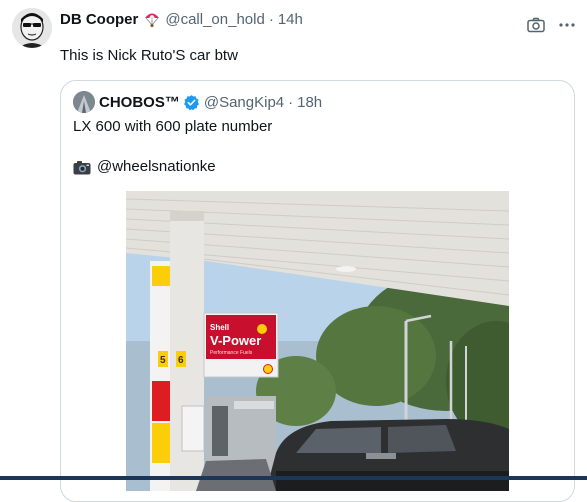 The image size is (587, 502). What do you see at coordinates (99, 19) in the screenshot?
I see `author-name: DB Cooper` at bounding box center [99, 19].